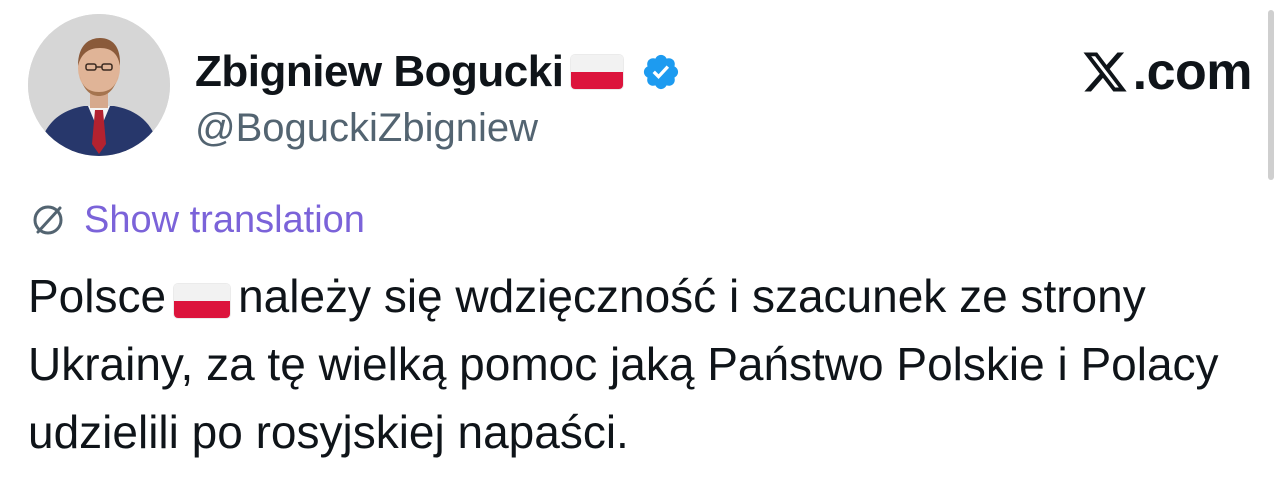  I want to click on x-logo-icon, so click(1105, 72).